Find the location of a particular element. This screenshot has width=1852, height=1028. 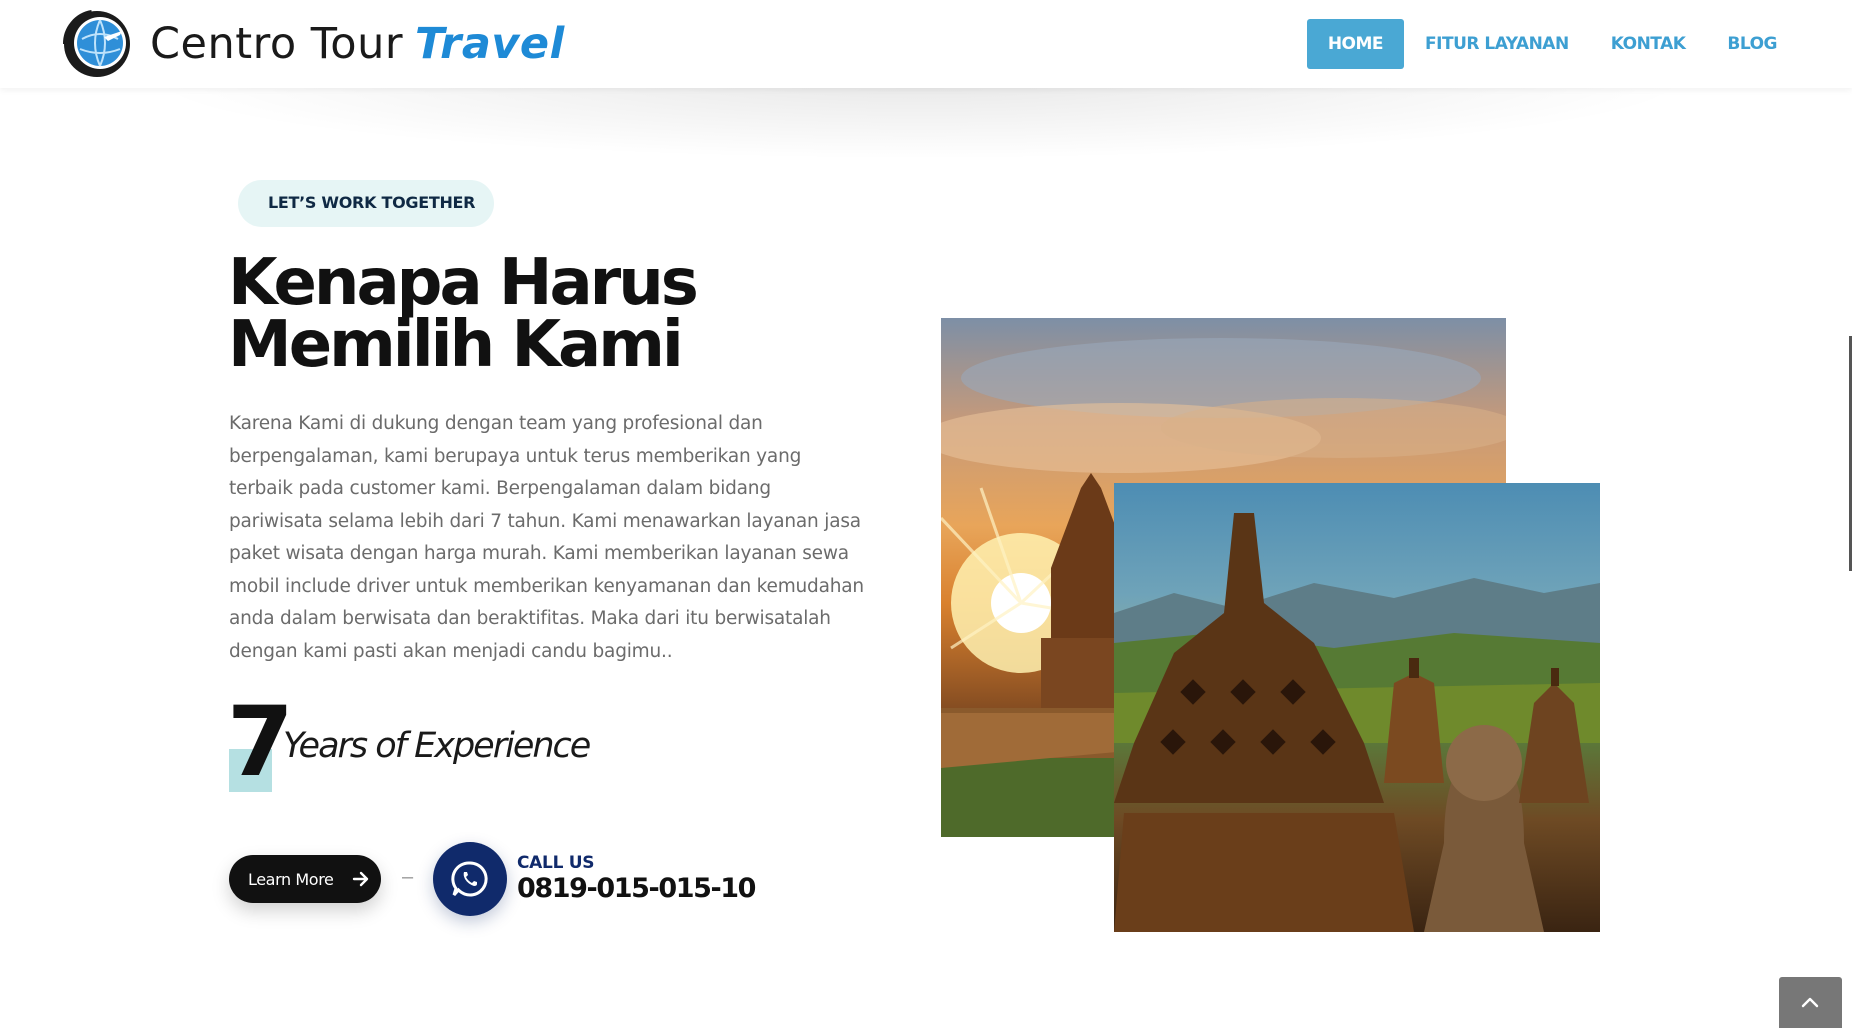

call-us-label: CALL US is located at coordinates (556, 863).